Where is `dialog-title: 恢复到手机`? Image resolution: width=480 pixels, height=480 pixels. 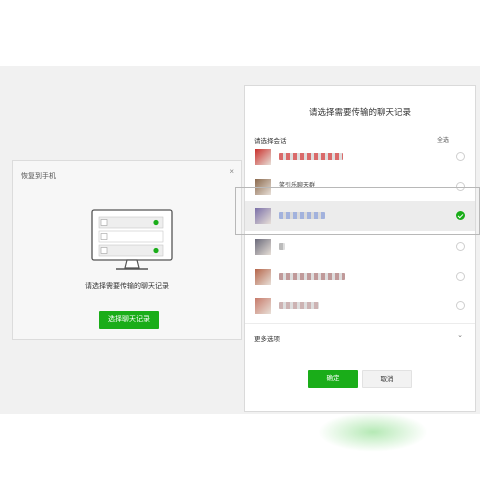 dialog-title: 恢复到手机 is located at coordinates (38, 176).